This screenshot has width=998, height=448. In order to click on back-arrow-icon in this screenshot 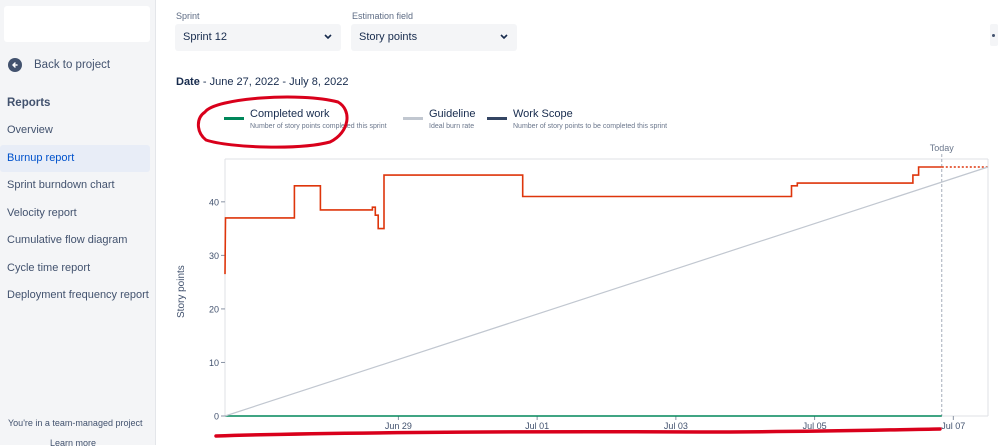, I will do `click(15, 65)`.